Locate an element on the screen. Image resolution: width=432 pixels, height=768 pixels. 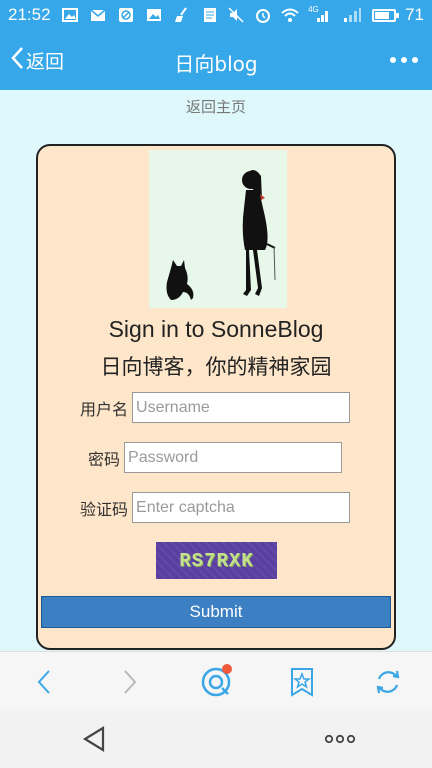
page-title: 日向blog is located at coordinates (216, 64).